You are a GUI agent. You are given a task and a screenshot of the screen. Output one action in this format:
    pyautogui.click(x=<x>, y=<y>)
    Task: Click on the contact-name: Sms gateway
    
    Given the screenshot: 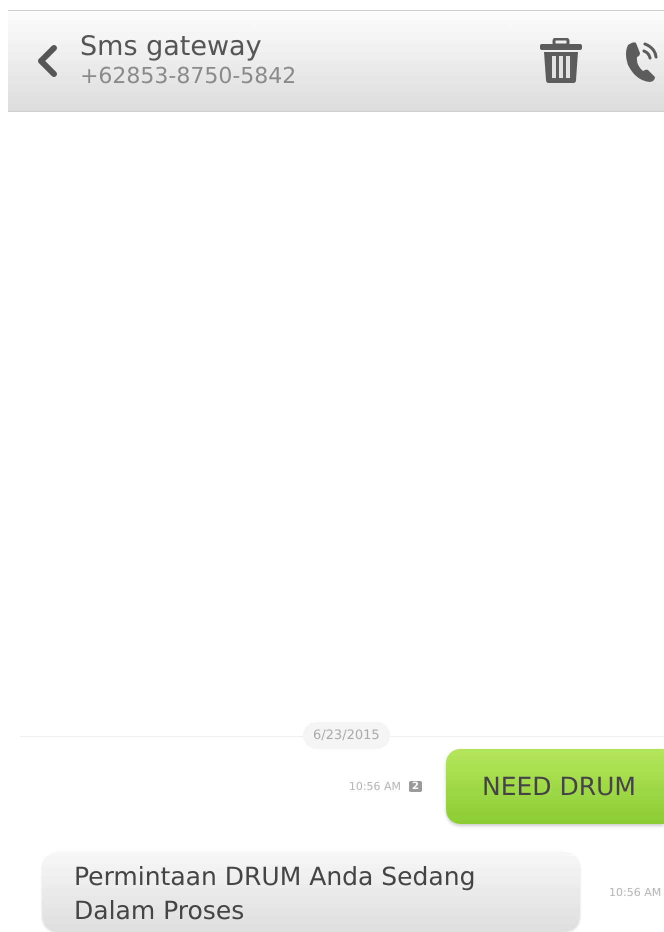 What is the action you would take?
    pyautogui.click(x=171, y=47)
    